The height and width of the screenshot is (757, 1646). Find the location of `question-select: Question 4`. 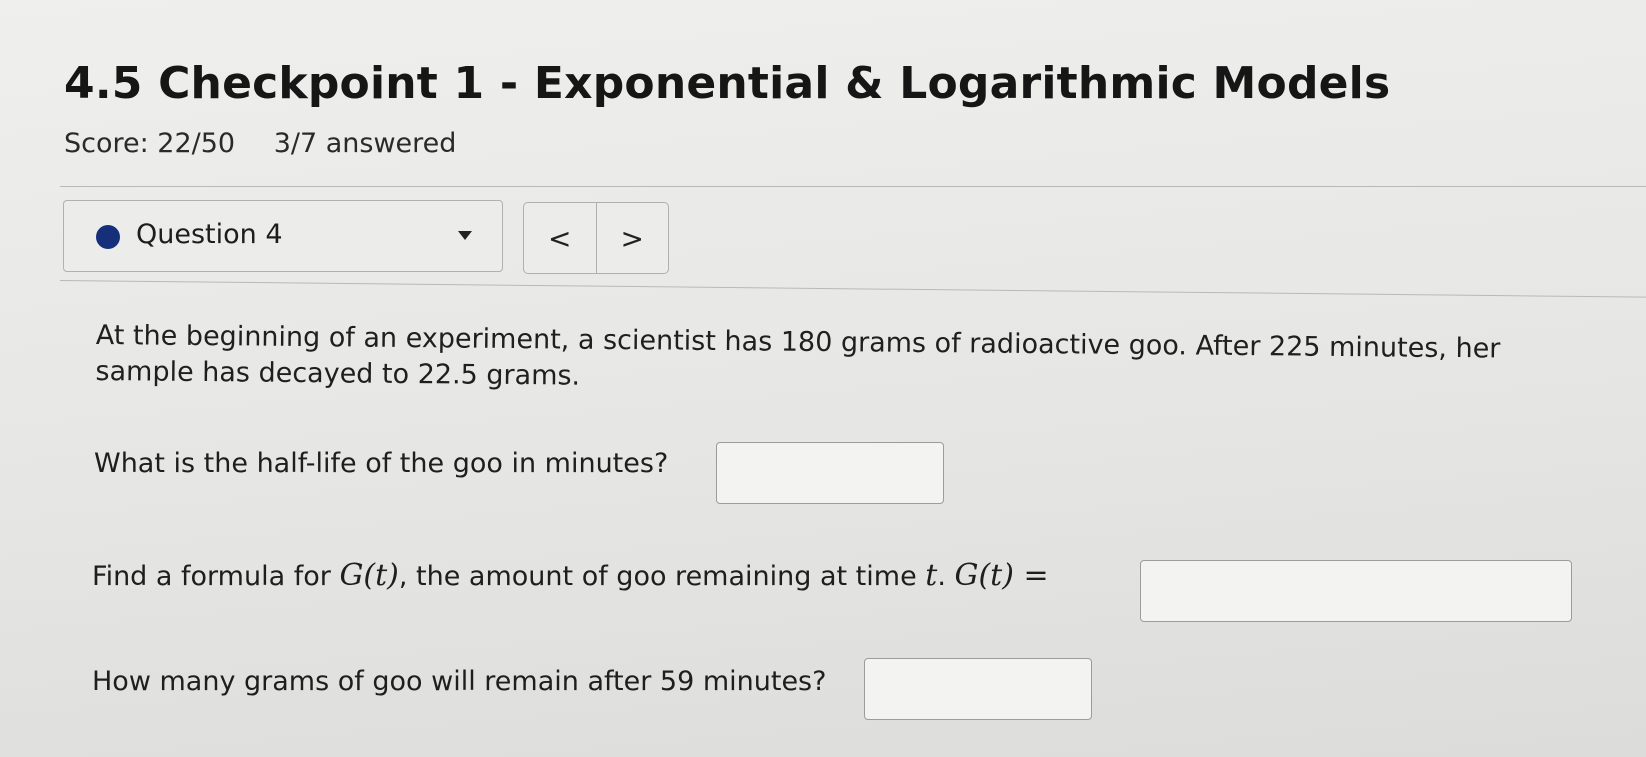

question-select: Question 4 is located at coordinates (283, 236).